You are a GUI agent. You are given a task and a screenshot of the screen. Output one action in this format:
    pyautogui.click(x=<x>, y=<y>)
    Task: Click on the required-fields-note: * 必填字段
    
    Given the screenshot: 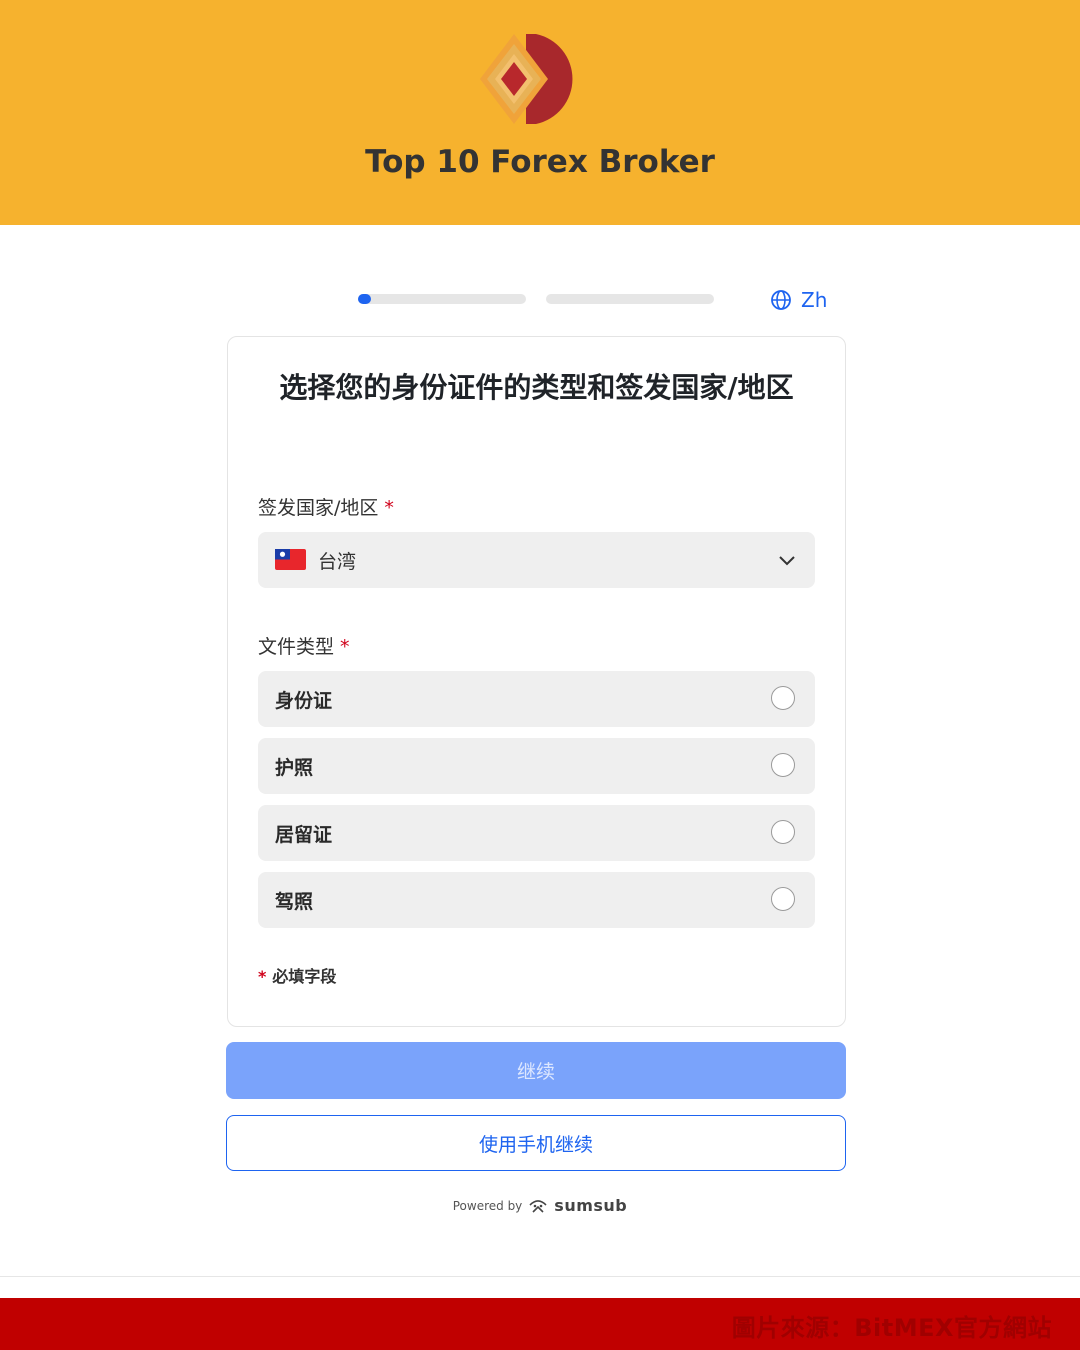 What is the action you would take?
    pyautogui.click(x=297, y=975)
    